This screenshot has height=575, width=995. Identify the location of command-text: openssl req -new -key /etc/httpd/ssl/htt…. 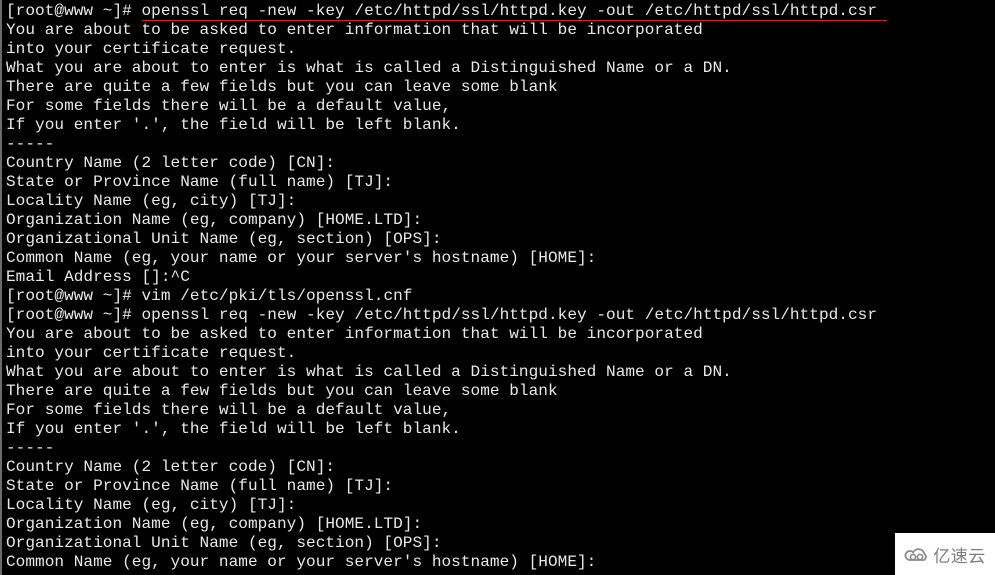
(509, 315).